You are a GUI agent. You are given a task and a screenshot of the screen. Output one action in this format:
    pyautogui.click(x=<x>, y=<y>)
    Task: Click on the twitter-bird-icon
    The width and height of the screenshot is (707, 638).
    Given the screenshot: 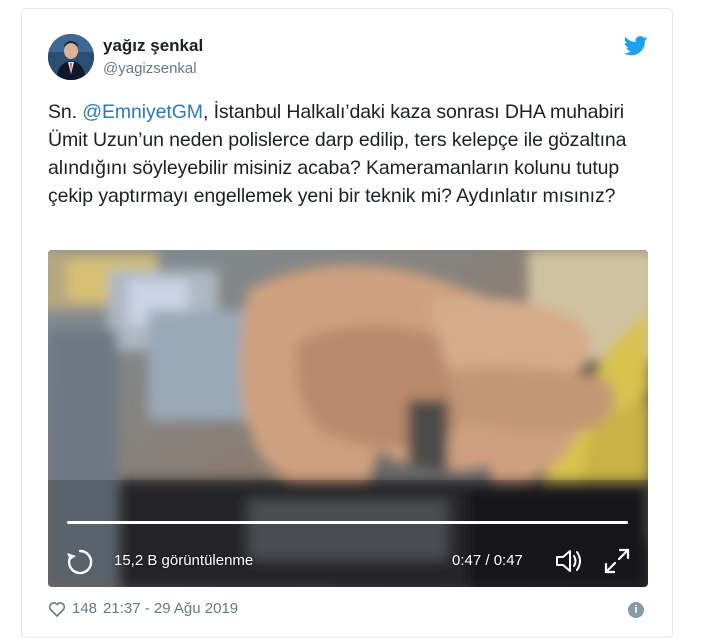 What is the action you would take?
    pyautogui.click(x=635, y=46)
    